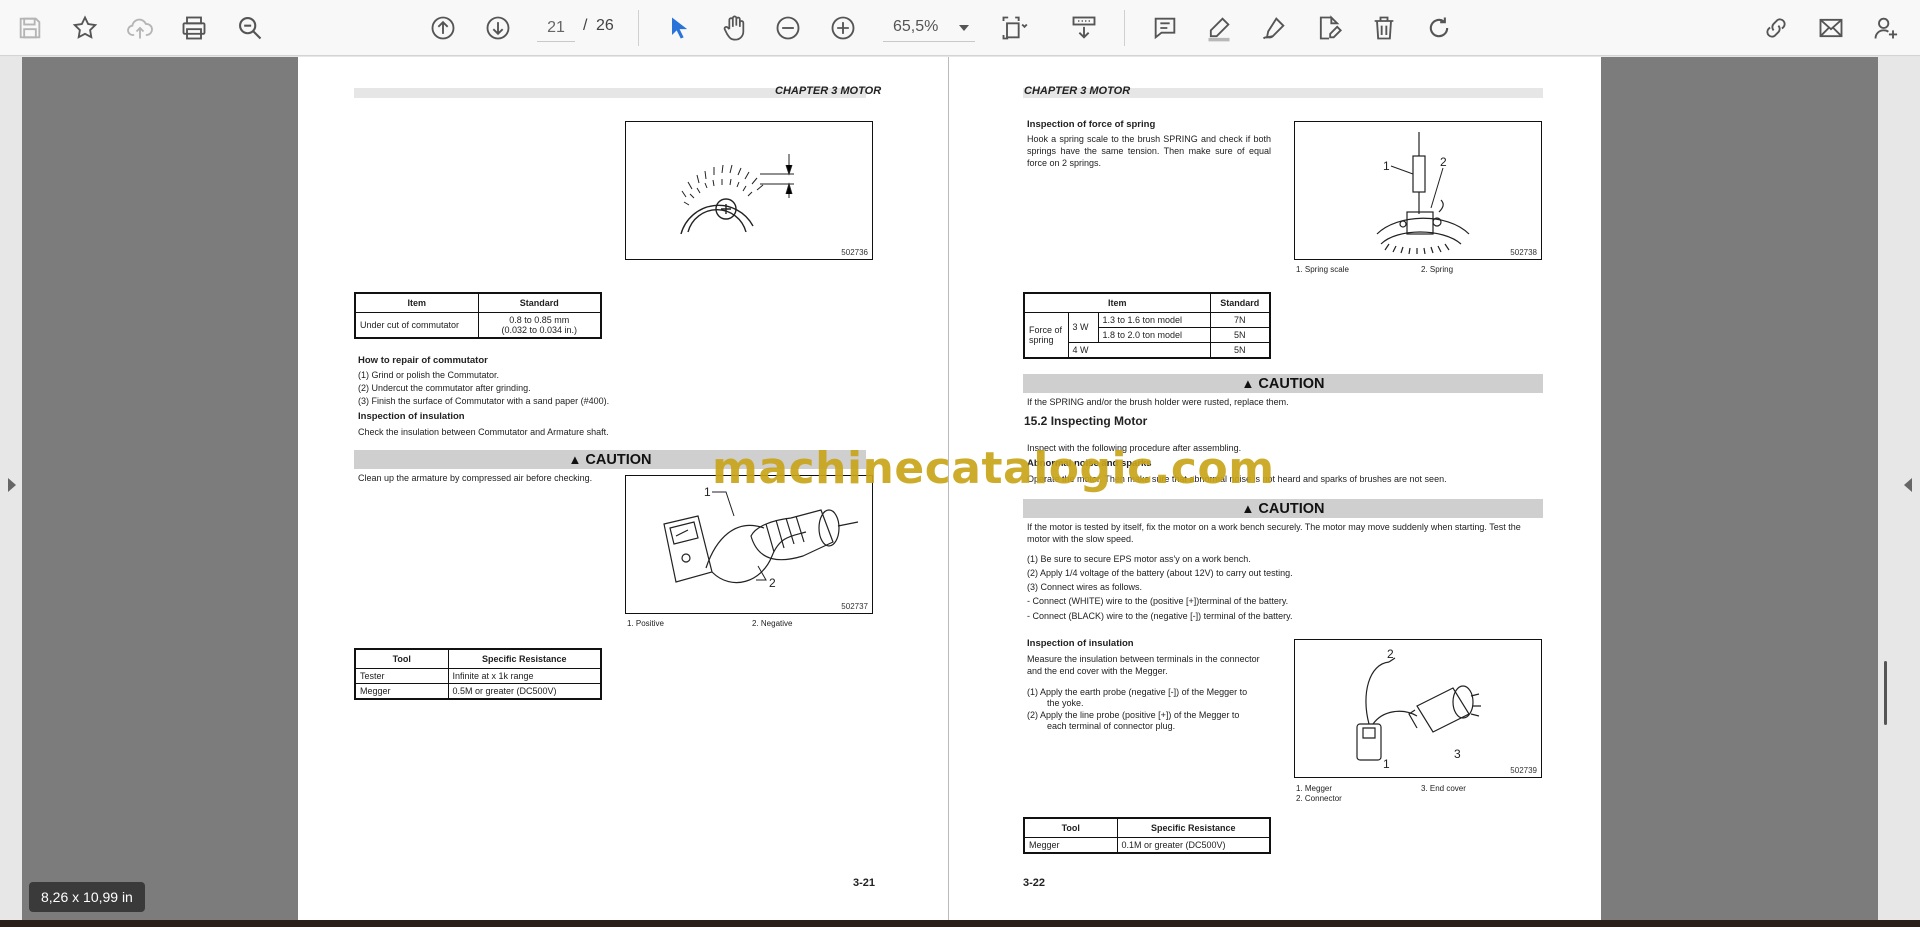 This screenshot has width=1920, height=927. What do you see at coordinates (423, 360) in the screenshot?
I see `repair-heading: How to repair of commutator` at bounding box center [423, 360].